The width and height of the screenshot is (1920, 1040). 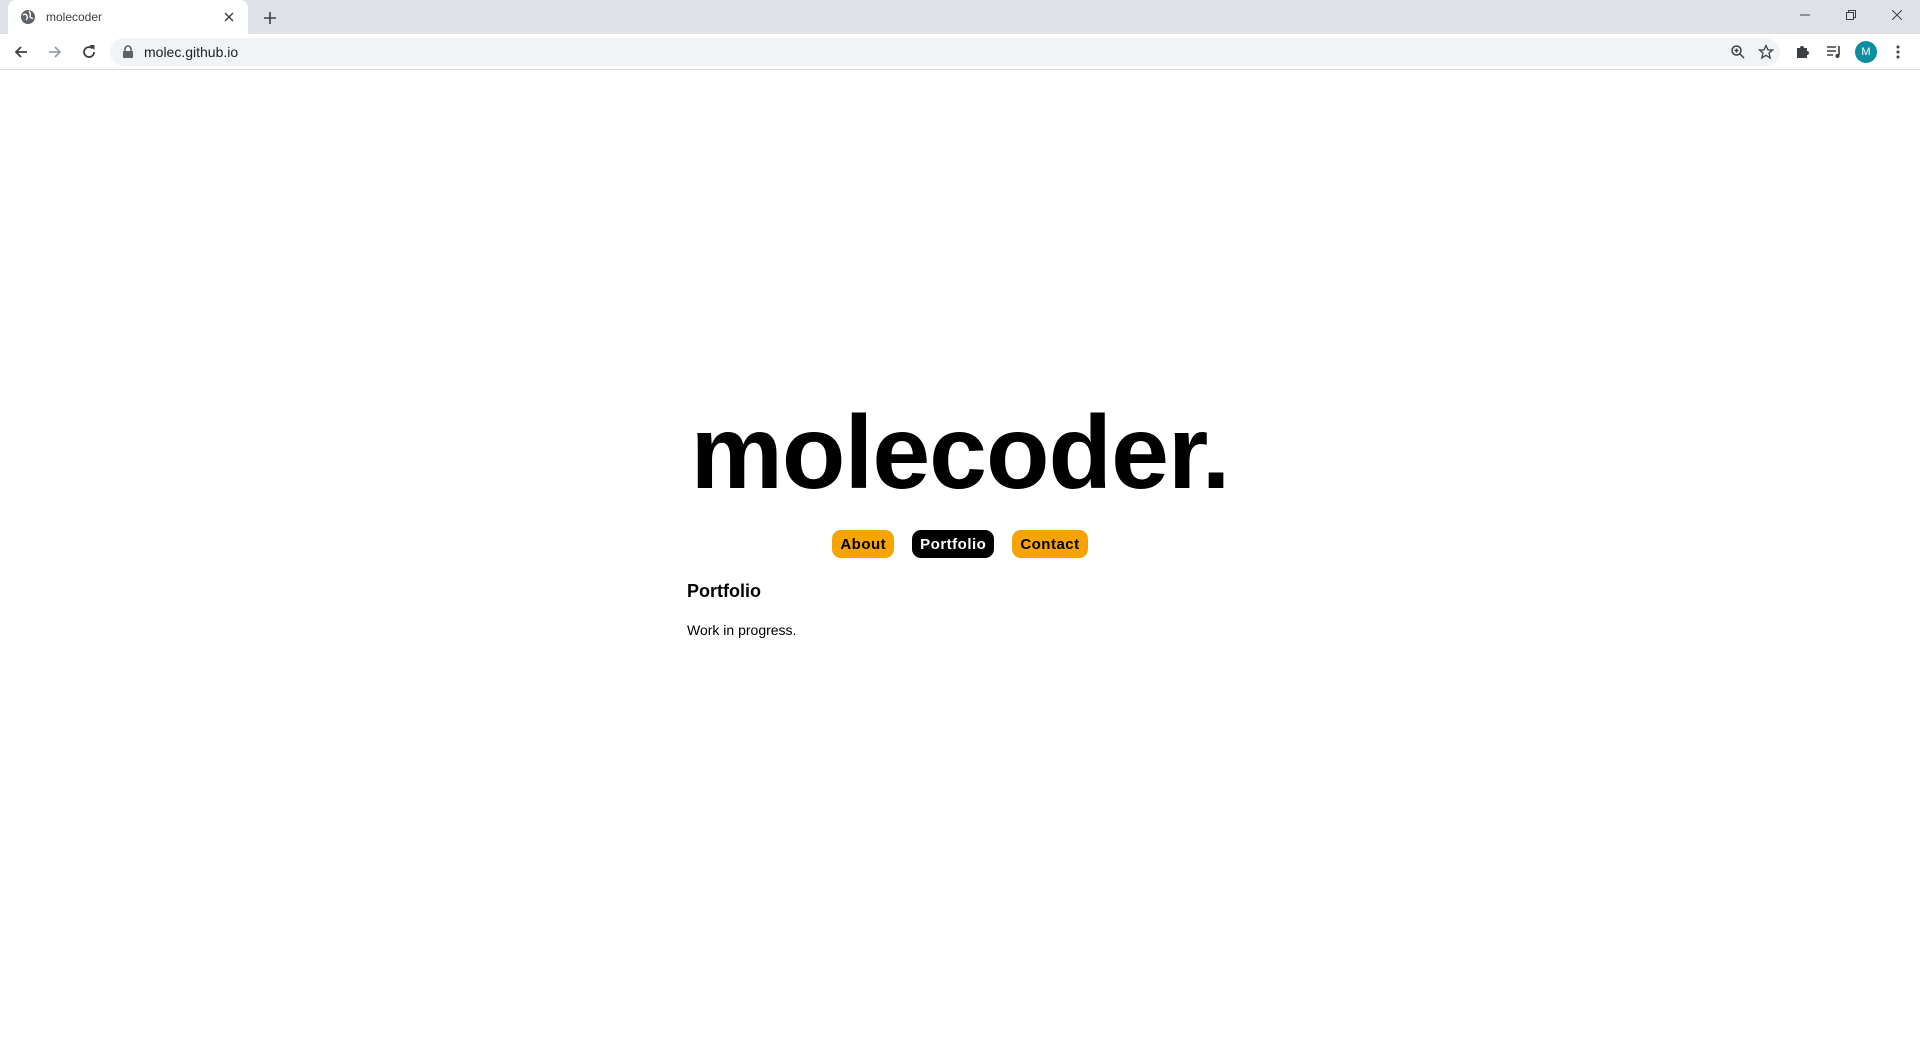 I want to click on back-arrow-icon, so click(x=20, y=51).